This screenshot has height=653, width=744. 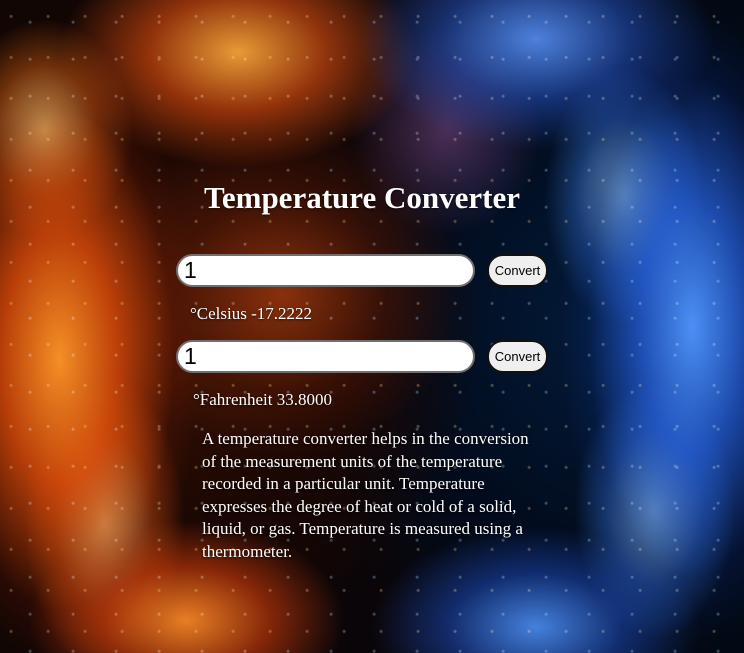 I want to click on celsius-input-row: Convert, so click(x=362, y=270).